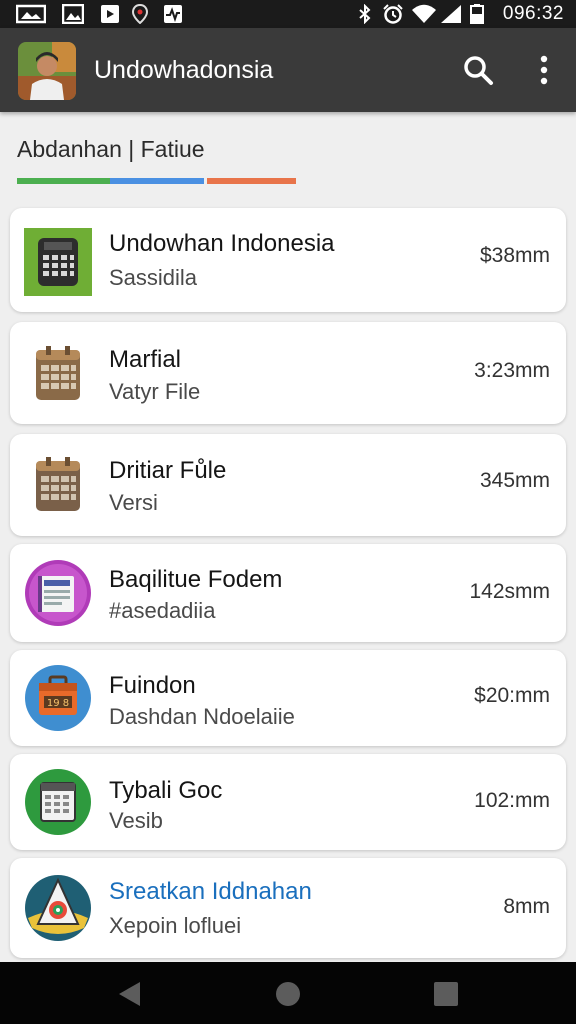 The width and height of the screenshot is (576, 1024). I want to click on home-icon, so click(288, 994).